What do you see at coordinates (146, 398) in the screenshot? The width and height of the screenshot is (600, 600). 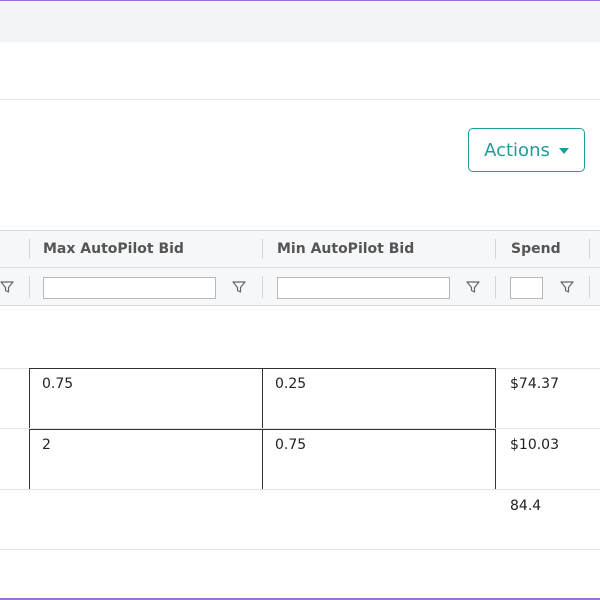 I see `max-bid-cell: 0.75` at bounding box center [146, 398].